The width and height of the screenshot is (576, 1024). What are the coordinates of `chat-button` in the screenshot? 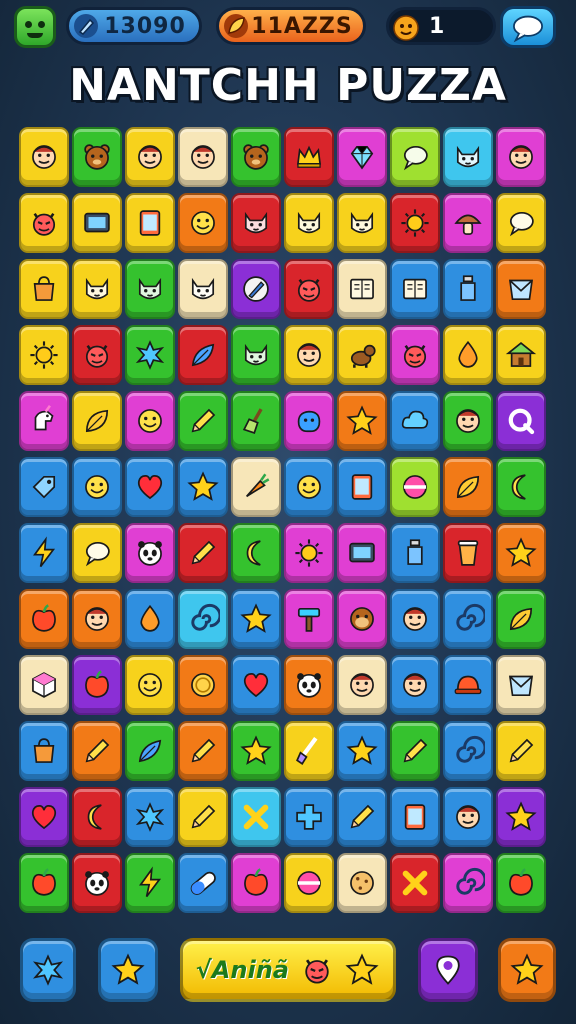 It's located at (528, 27).